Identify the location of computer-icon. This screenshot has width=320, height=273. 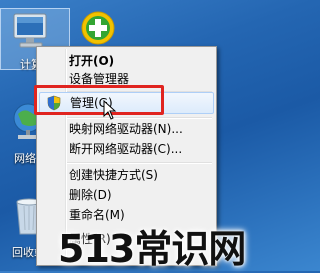
(32, 31).